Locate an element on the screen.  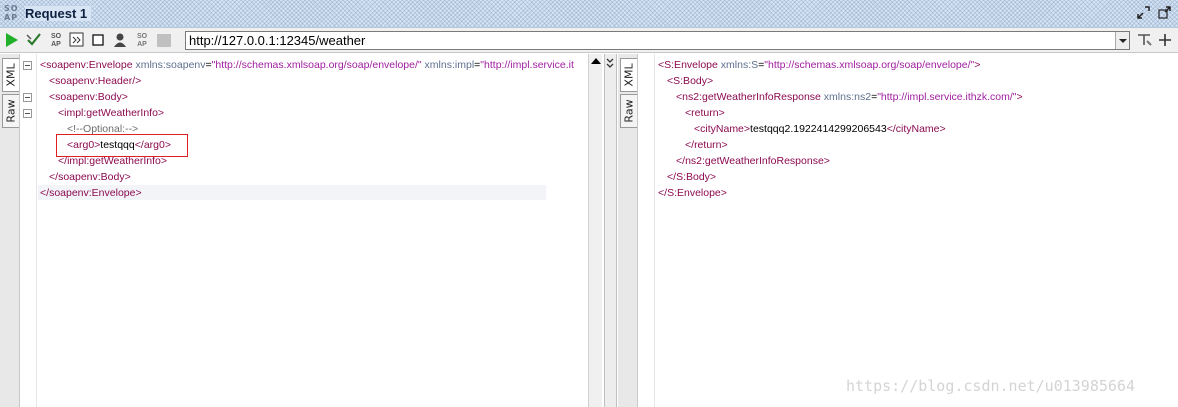
xml-token: soapenv:Header is located at coordinates (94, 81).